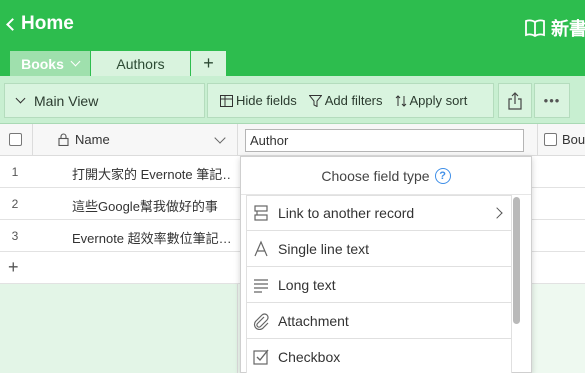 Image resolution: width=585 pixels, height=373 pixels. What do you see at coordinates (12, 24) in the screenshot?
I see `chevron-left-icon` at bounding box center [12, 24].